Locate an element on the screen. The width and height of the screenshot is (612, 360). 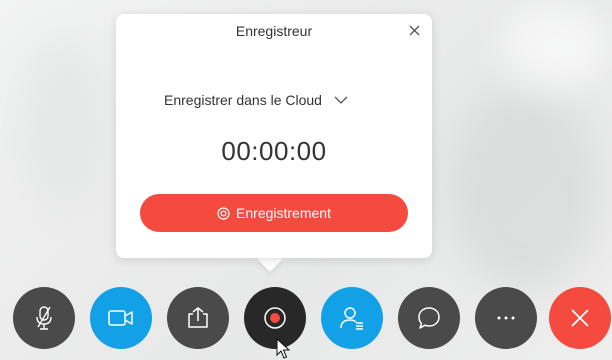
chat-icon is located at coordinates (429, 318).